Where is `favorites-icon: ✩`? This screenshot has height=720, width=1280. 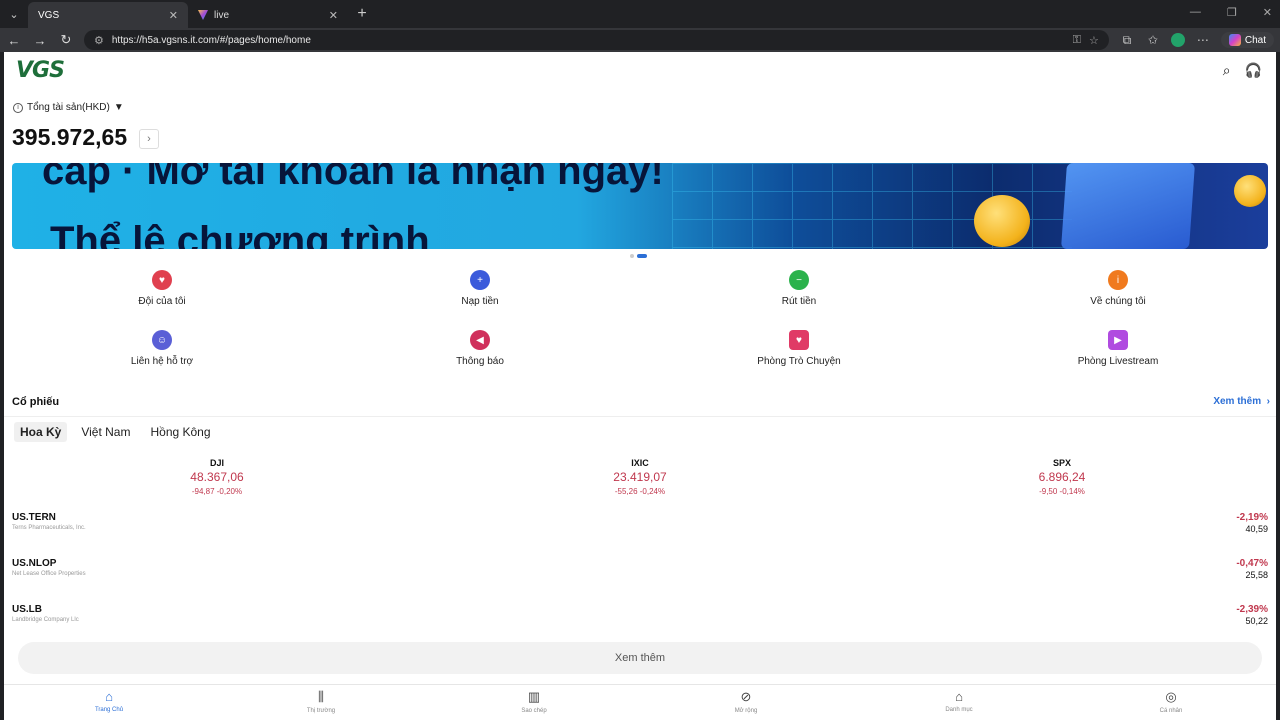 favorites-icon: ✩ is located at coordinates (1153, 40).